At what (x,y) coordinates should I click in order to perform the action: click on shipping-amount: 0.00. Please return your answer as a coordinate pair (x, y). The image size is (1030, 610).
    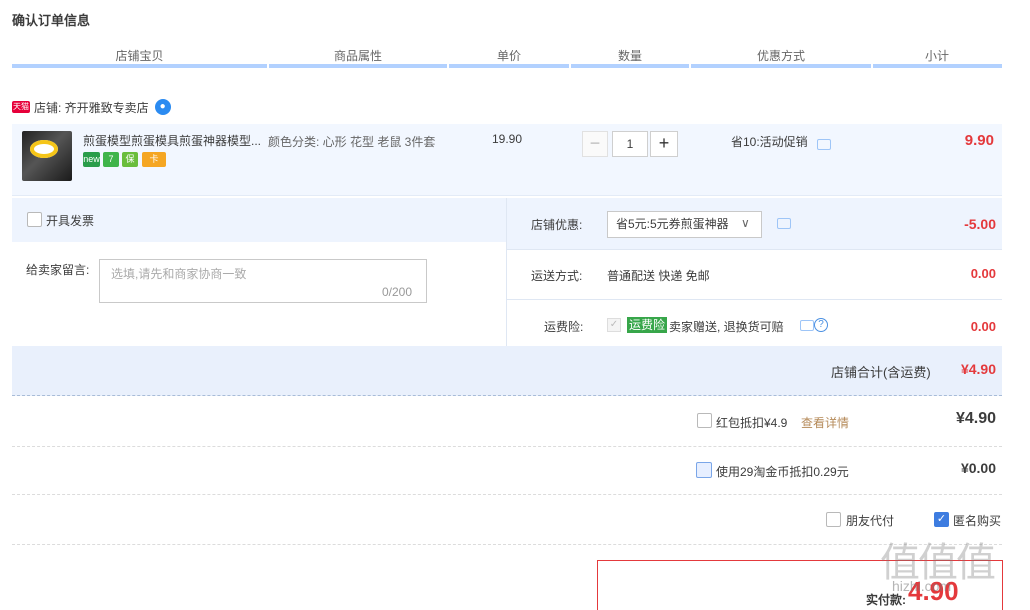
    Looking at the image, I should click on (983, 273).